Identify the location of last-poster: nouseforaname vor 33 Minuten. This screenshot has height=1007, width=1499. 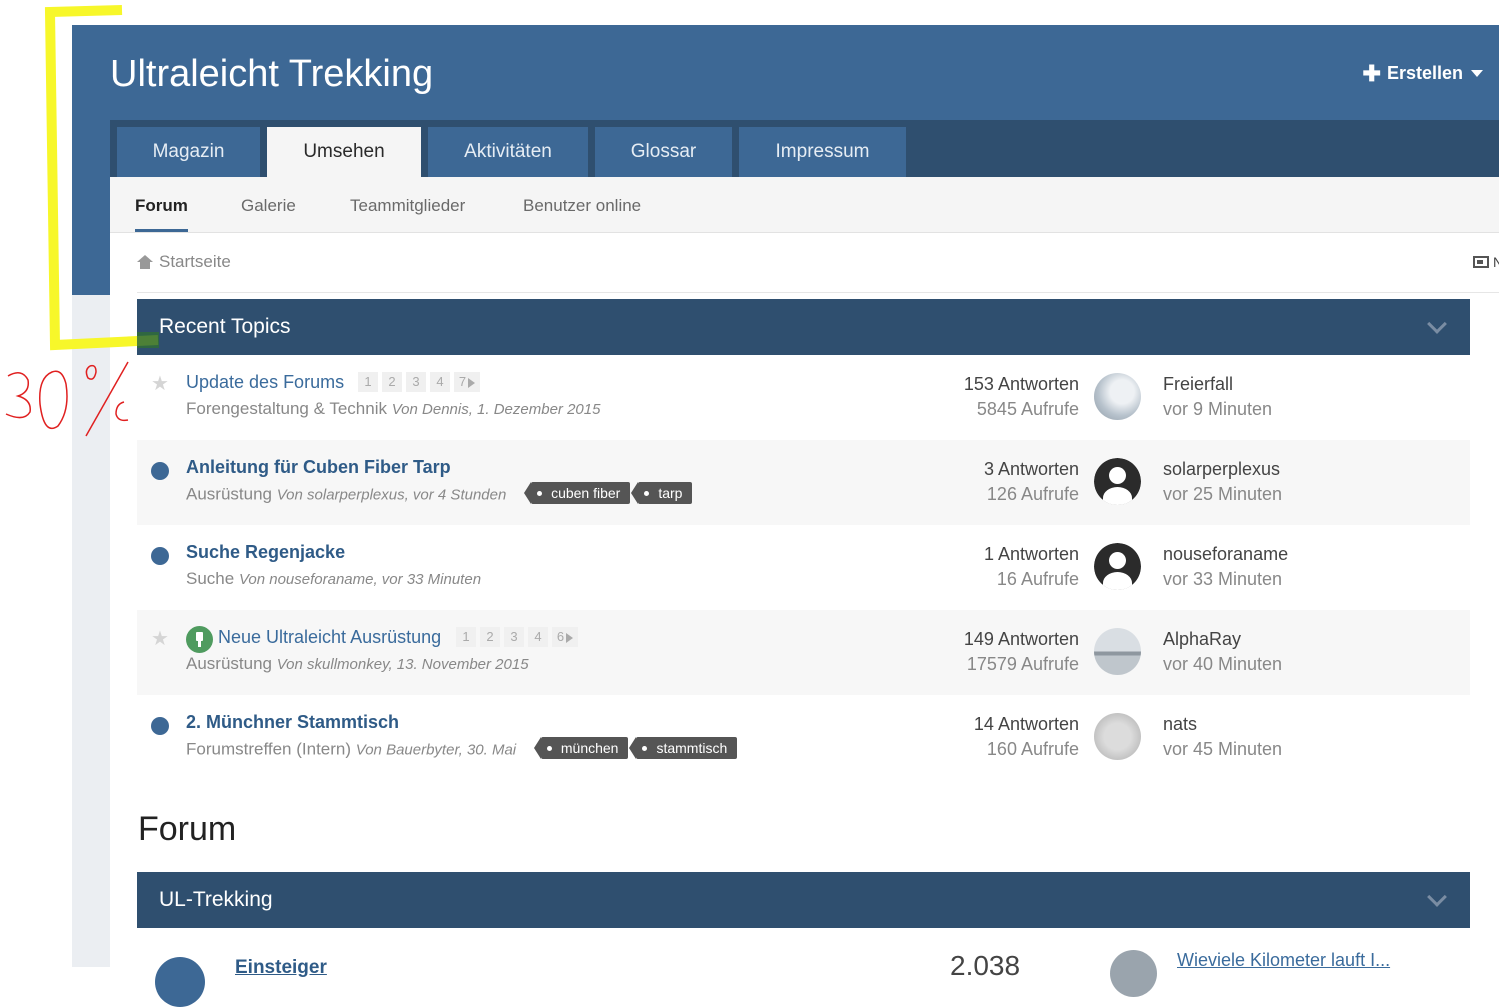
(1225, 567).